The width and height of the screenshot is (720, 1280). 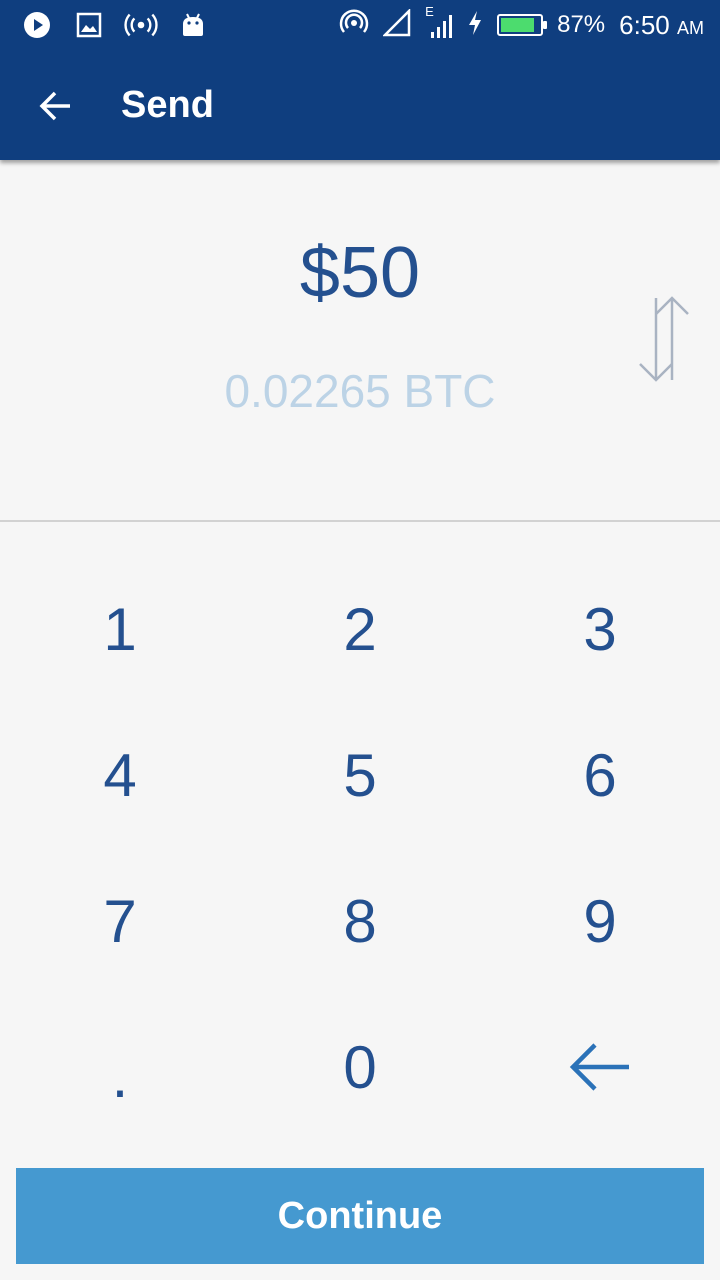 I want to click on image-icon, so click(x=89, y=25).